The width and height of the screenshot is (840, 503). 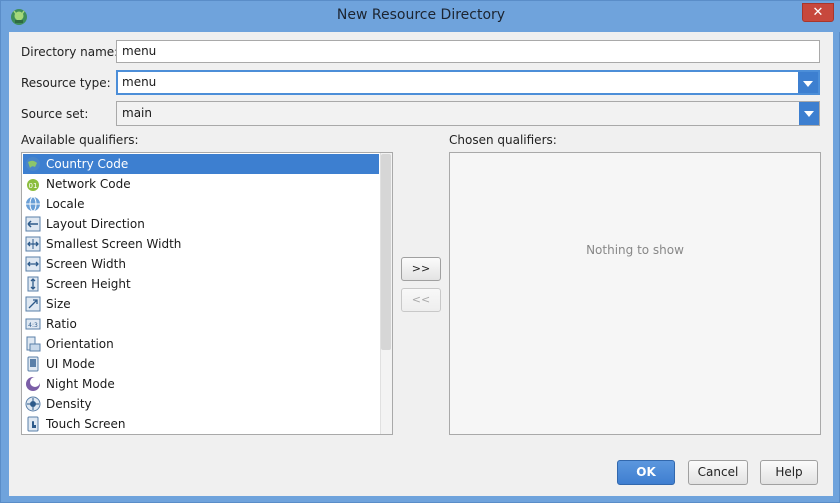 I want to click on remove-qualifier-button: <<, so click(x=421, y=300).